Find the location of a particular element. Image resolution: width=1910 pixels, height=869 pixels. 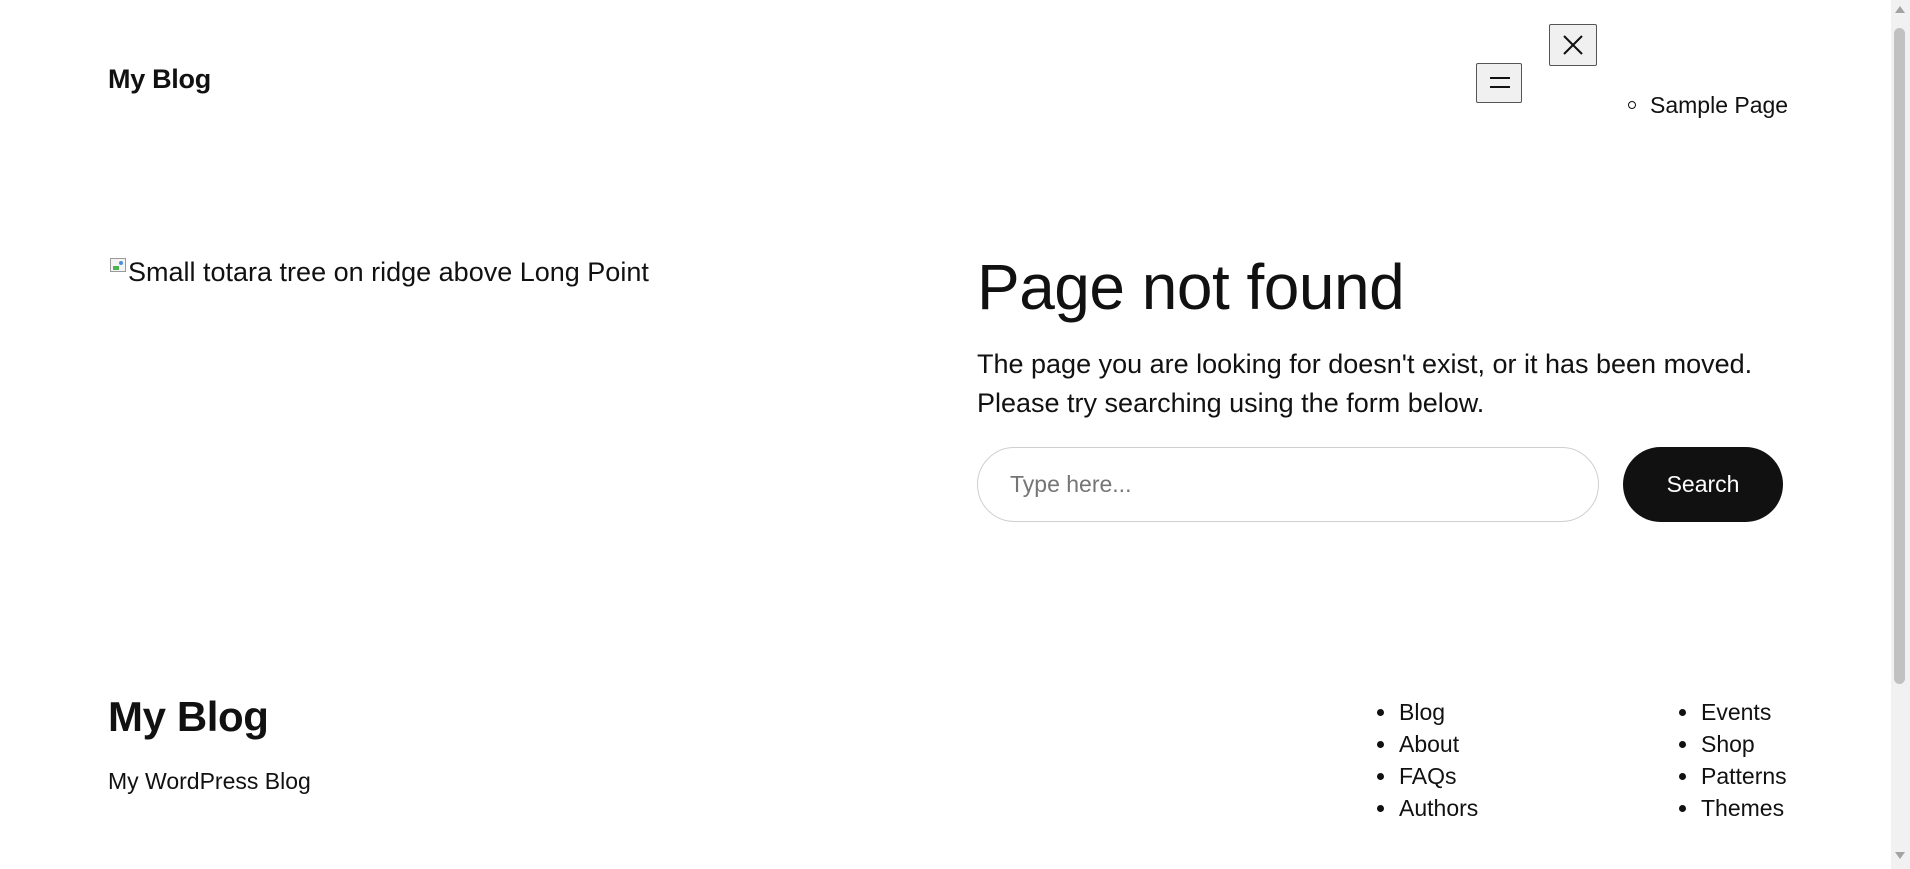

broken-image-icon is located at coordinates (118, 266).